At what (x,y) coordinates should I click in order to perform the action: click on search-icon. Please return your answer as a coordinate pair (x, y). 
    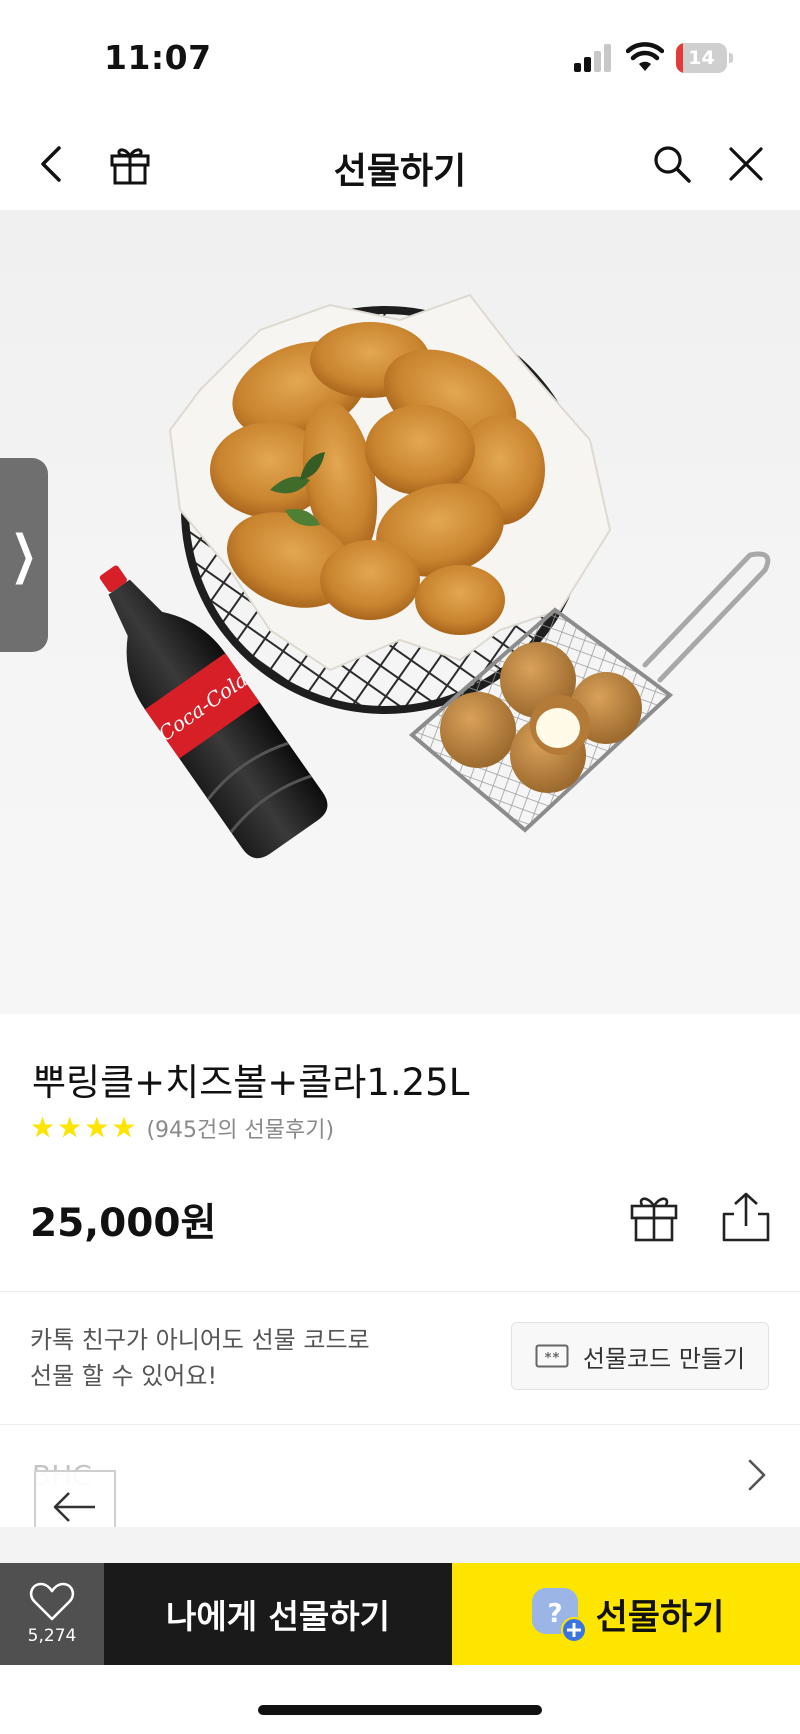
    Looking at the image, I should click on (672, 164).